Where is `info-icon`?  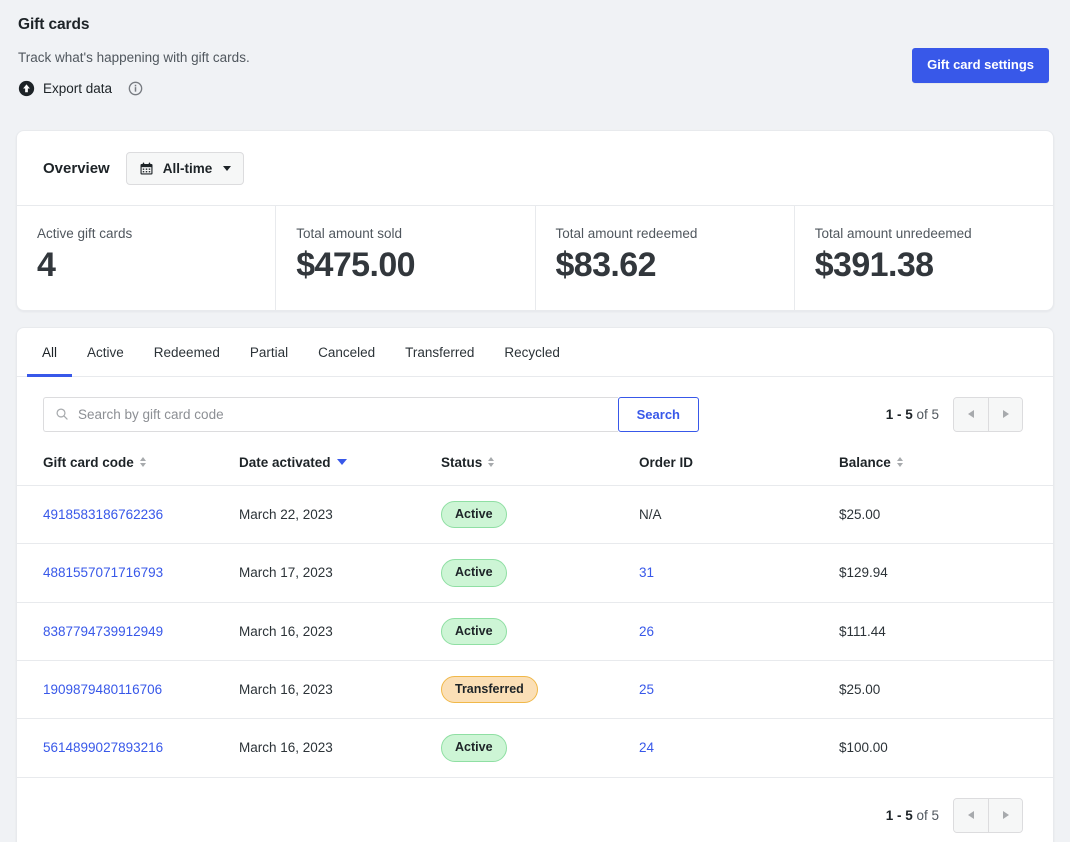 info-icon is located at coordinates (135, 88).